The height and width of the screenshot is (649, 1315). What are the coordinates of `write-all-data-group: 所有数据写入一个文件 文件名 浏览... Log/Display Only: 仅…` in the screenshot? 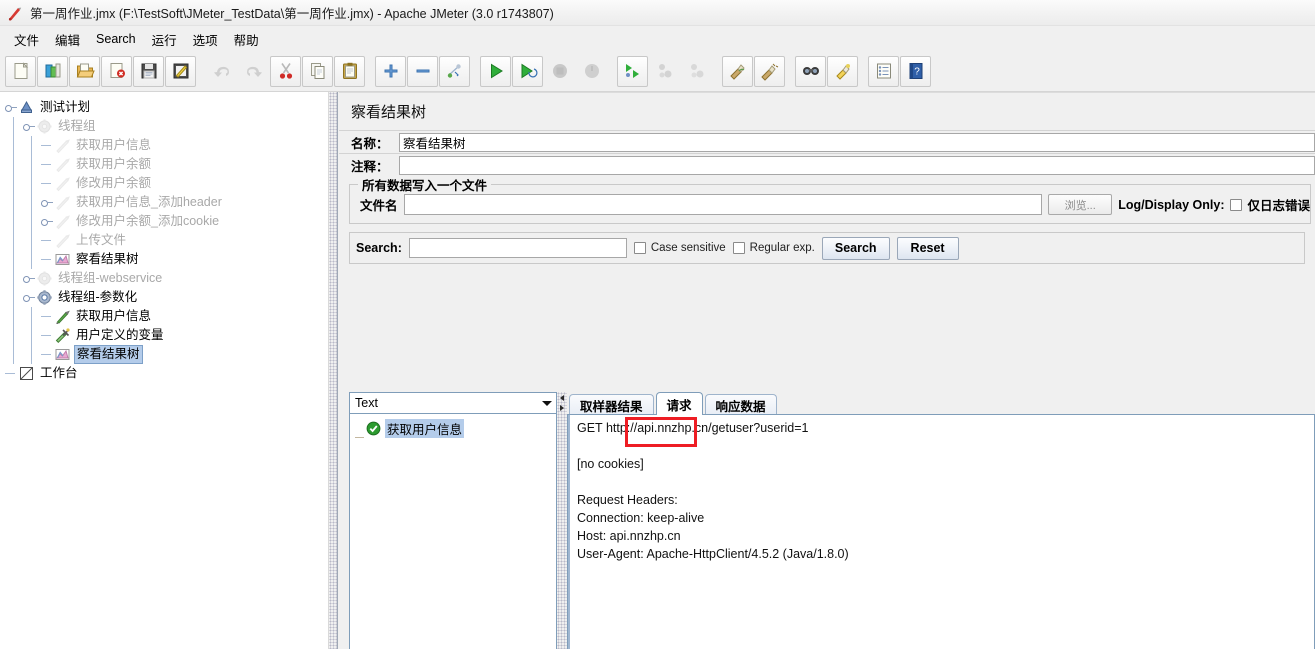 It's located at (830, 199).